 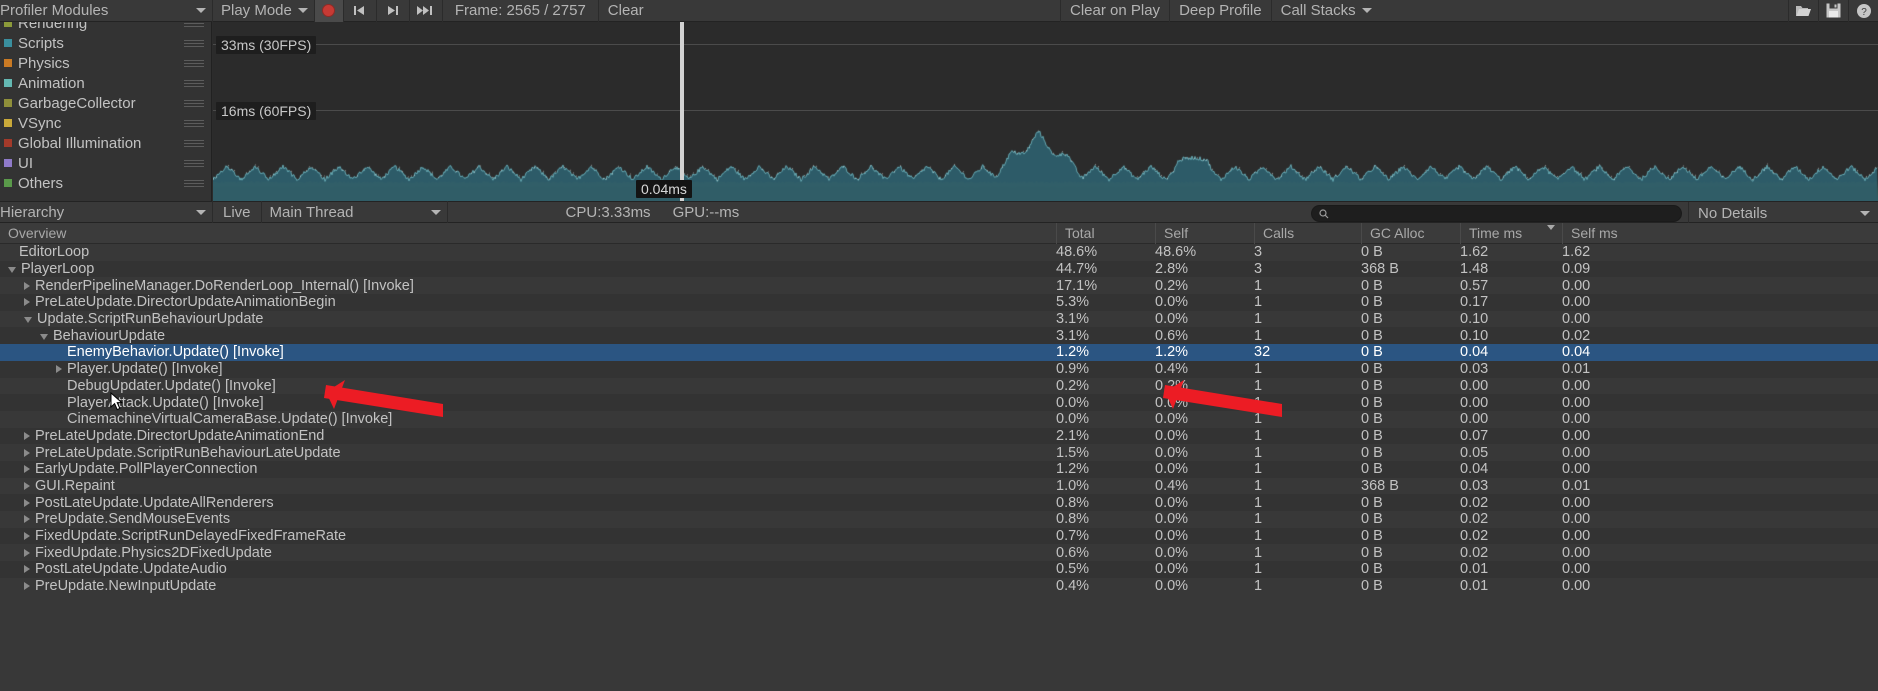 What do you see at coordinates (1073, 385) in the screenshot?
I see `cell-total: 0.2%` at bounding box center [1073, 385].